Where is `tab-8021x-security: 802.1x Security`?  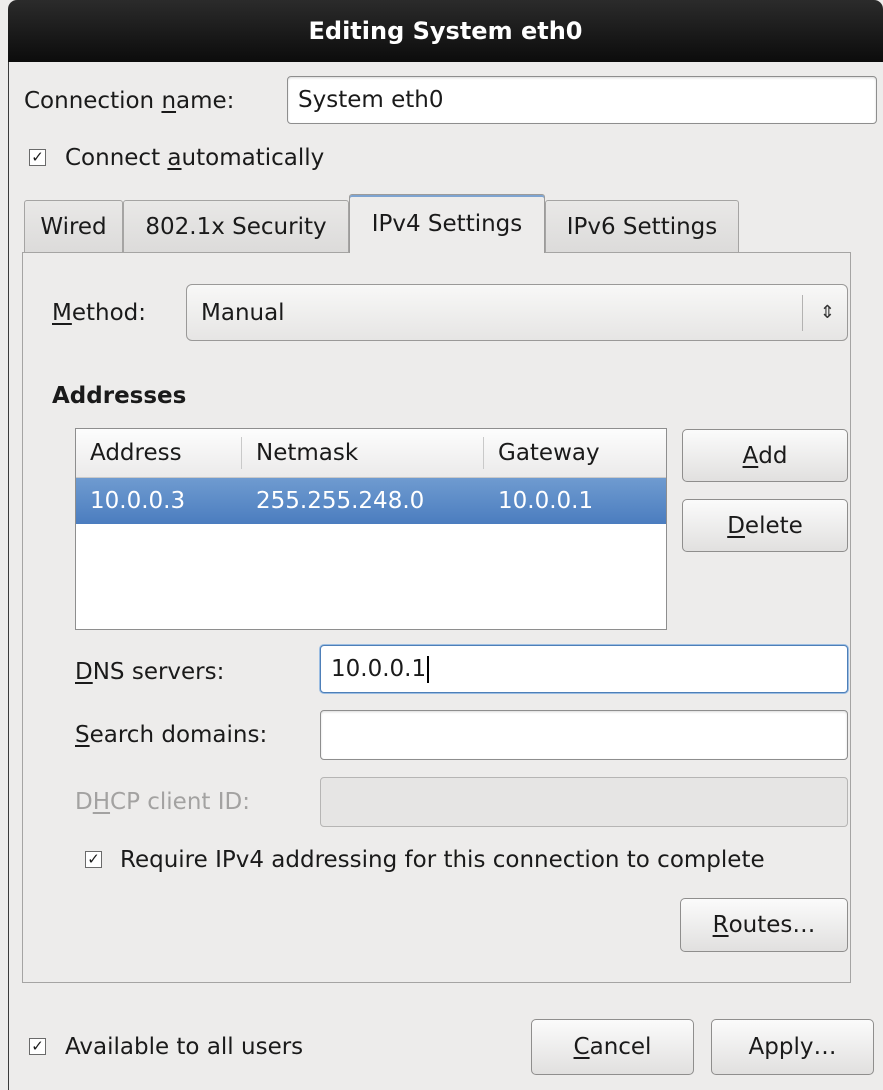 tab-8021x-security: 802.1x Security is located at coordinates (236, 226).